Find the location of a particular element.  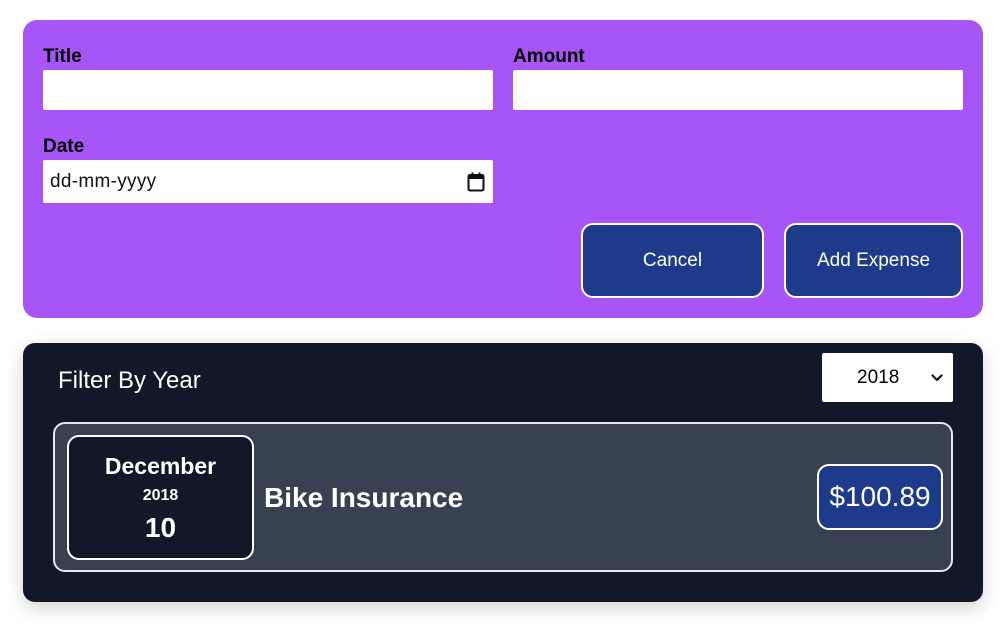

amount-input is located at coordinates (738, 90).